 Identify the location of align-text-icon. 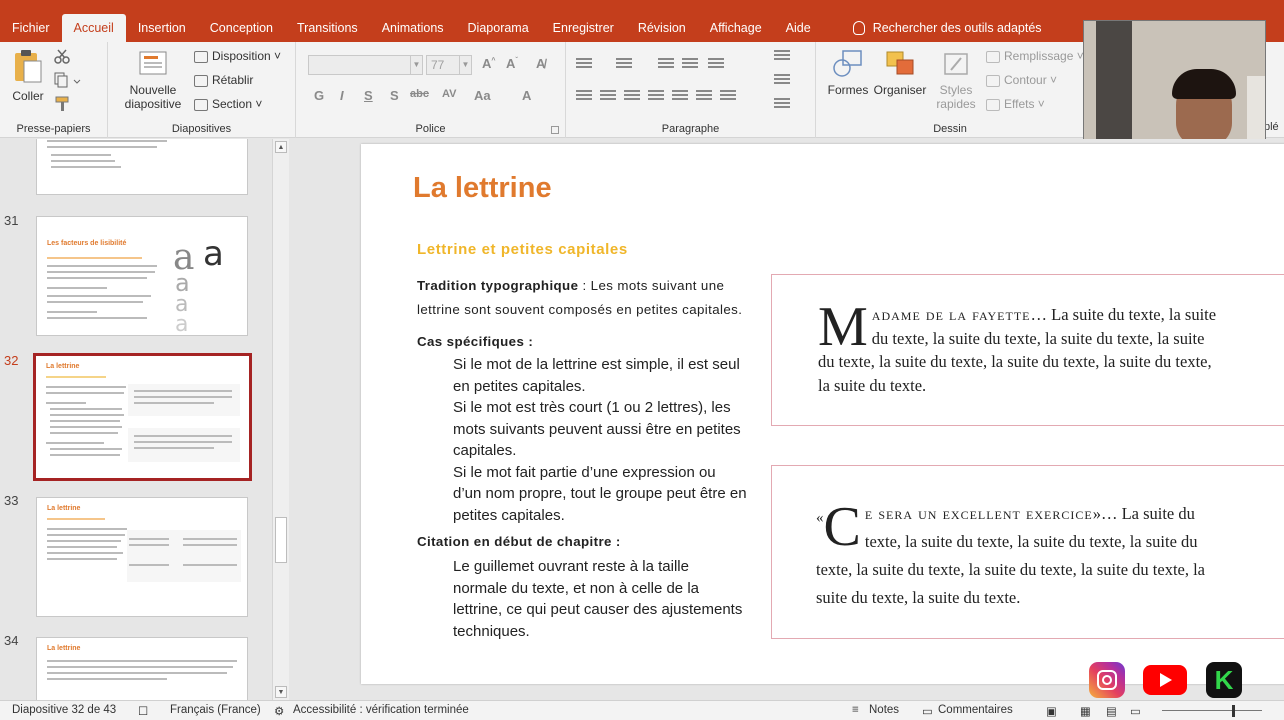
(782, 80).